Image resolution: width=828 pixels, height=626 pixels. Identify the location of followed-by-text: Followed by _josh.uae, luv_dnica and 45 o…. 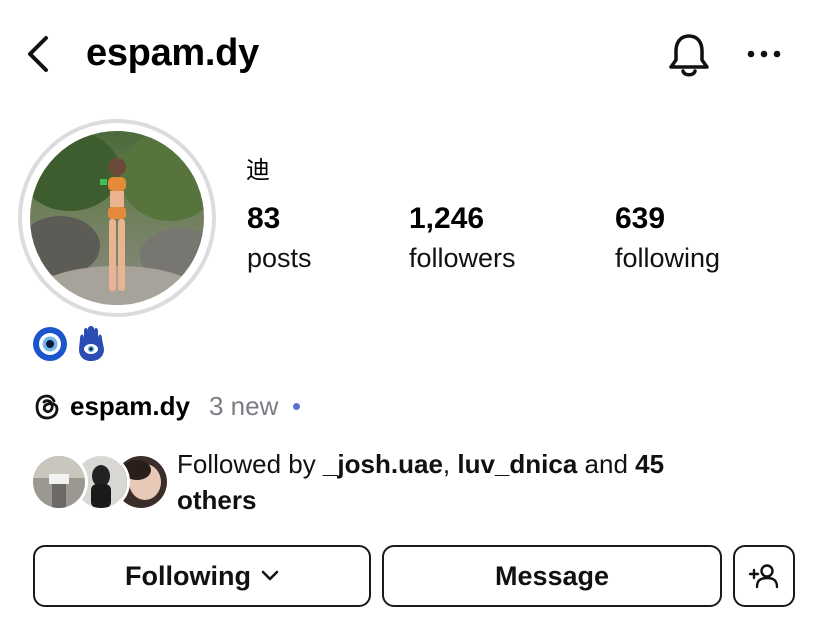
(477, 482).